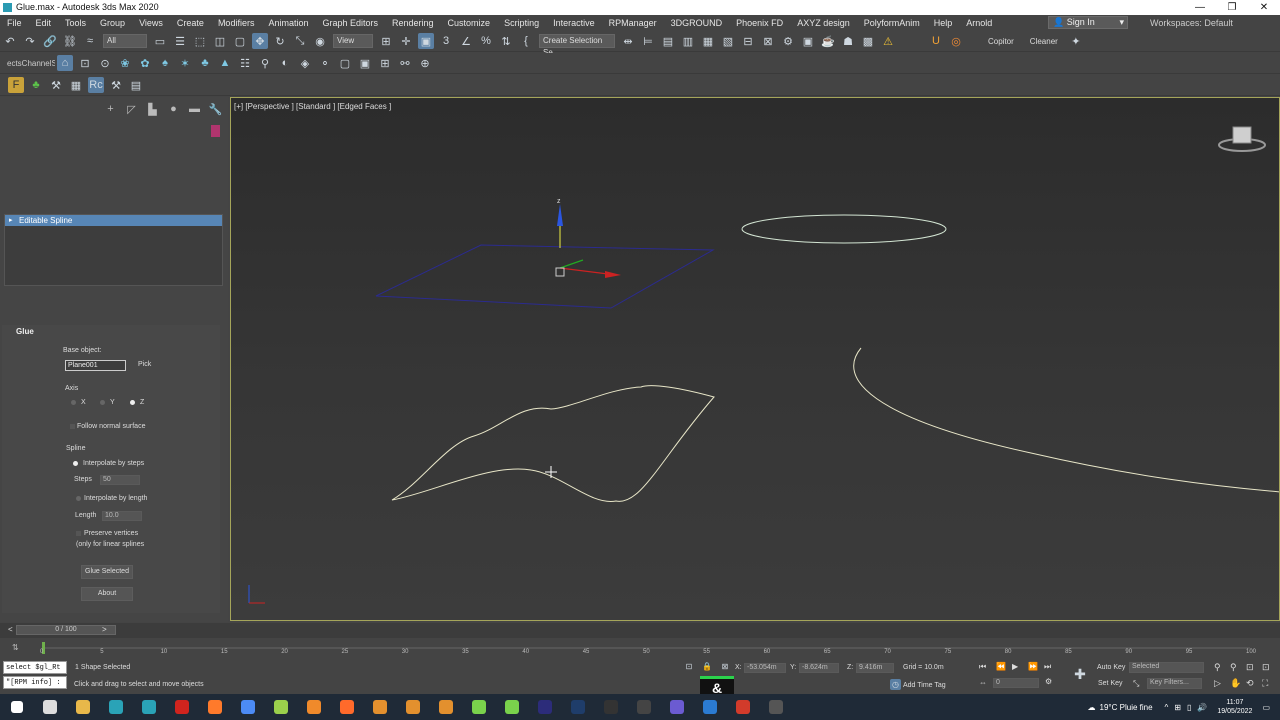 This screenshot has width=1280, height=720. I want to click on create-tab-icon: +, so click(110, 109).